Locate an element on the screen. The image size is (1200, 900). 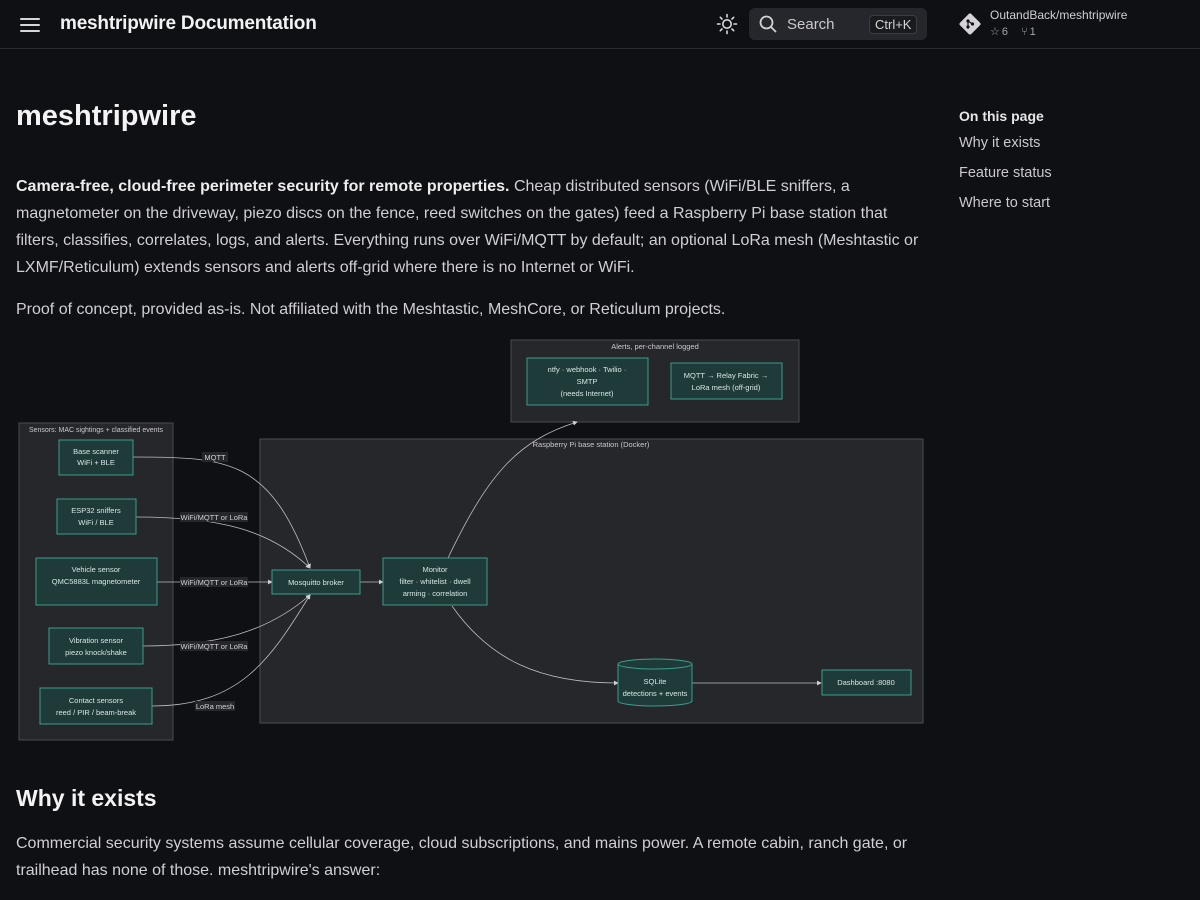
sqlite-node: SQLite detections + events is located at coordinates (655, 682).